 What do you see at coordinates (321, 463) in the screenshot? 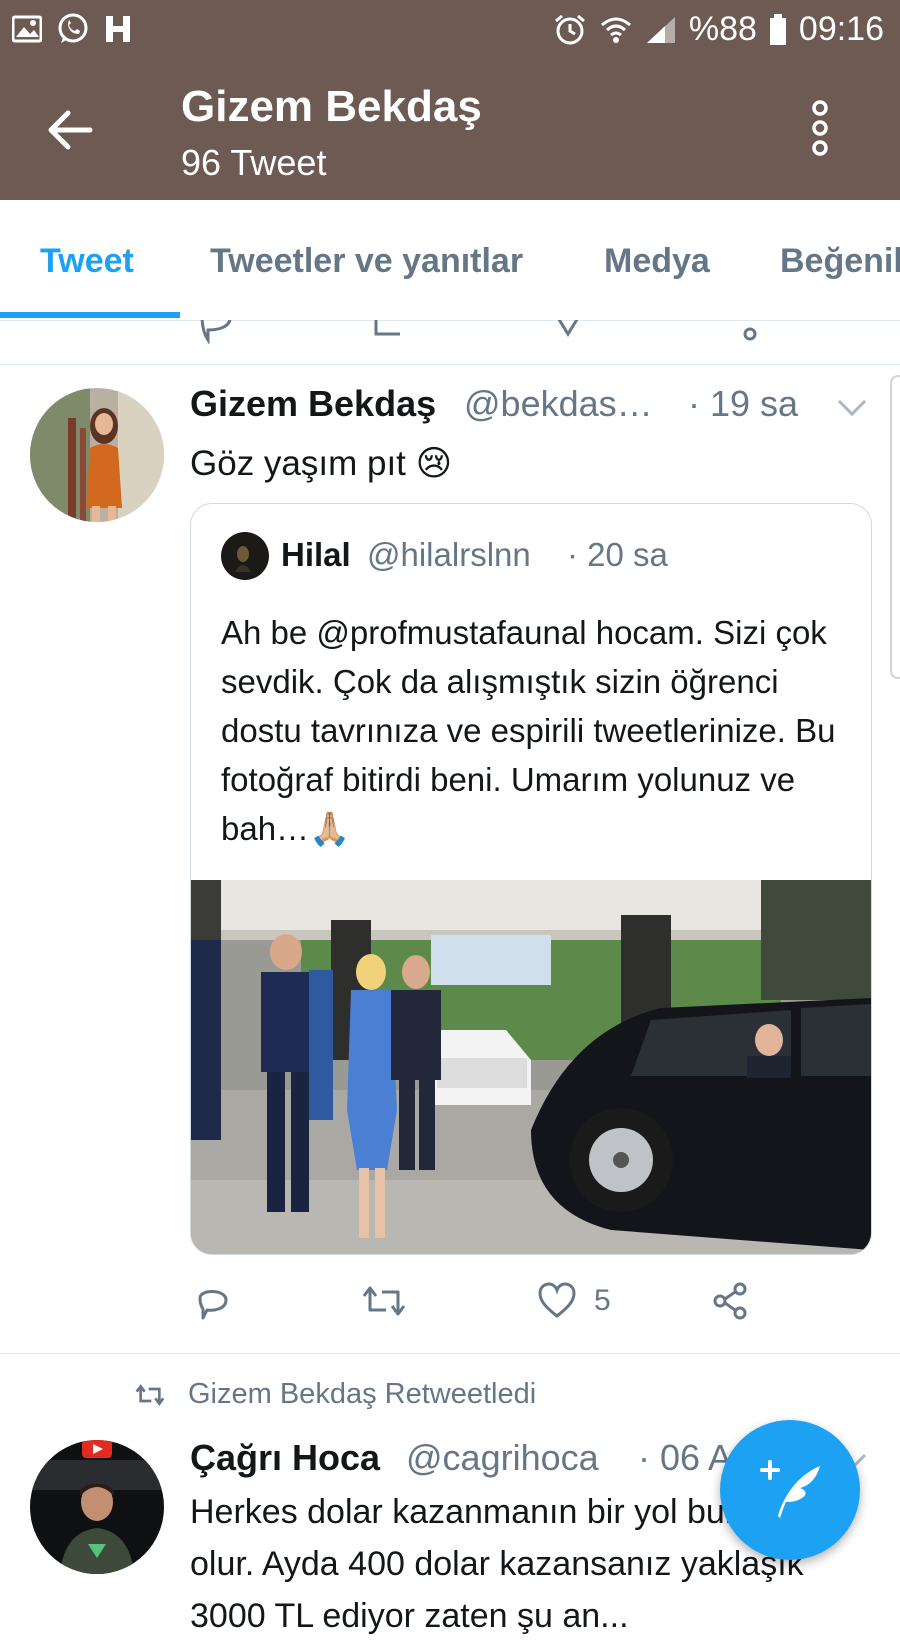
I see `tweet-text: Göz yaşım pıt 😢` at bounding box center [321, 463].